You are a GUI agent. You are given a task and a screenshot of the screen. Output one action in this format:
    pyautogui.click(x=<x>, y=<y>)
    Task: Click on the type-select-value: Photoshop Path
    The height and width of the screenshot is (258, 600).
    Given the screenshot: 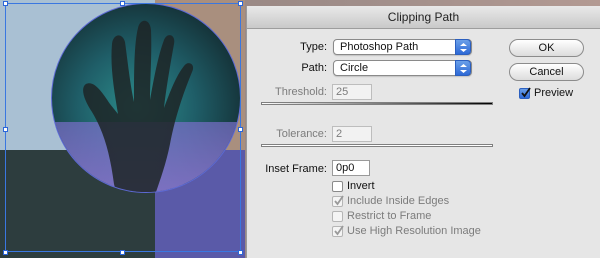 What is the action you would take?
    pyautogui.click(x=379, y=47)
    